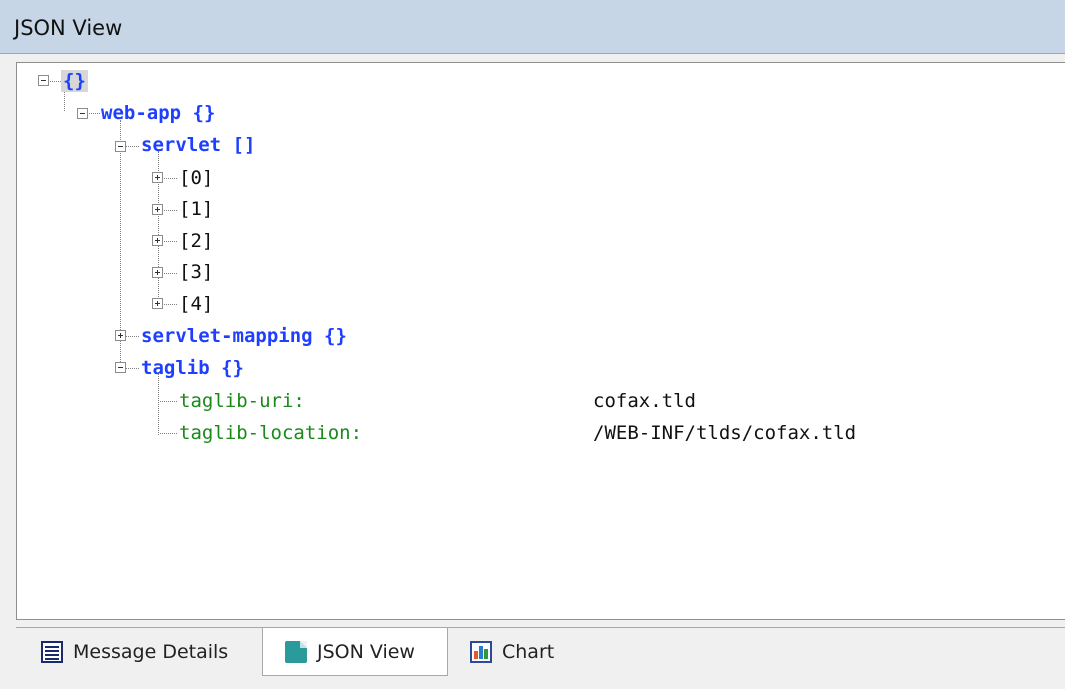 The width and height of the screenshot is (1065, 689). What do you see at coordinates (196, 178) in the screenshot?
I see `tree-node-servlet-0: [0]` at bounding box center [196, 178].